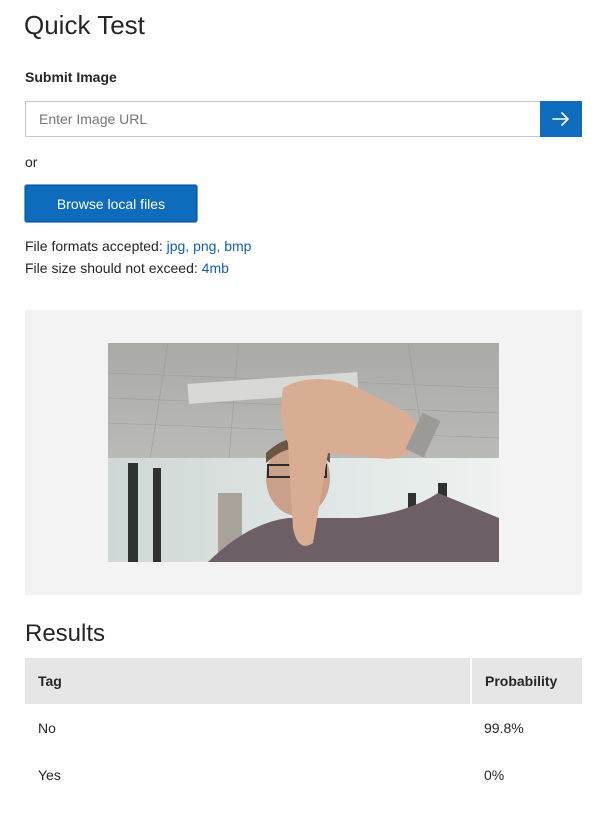  I want to click on tag-cell: No, so click(47, 727).